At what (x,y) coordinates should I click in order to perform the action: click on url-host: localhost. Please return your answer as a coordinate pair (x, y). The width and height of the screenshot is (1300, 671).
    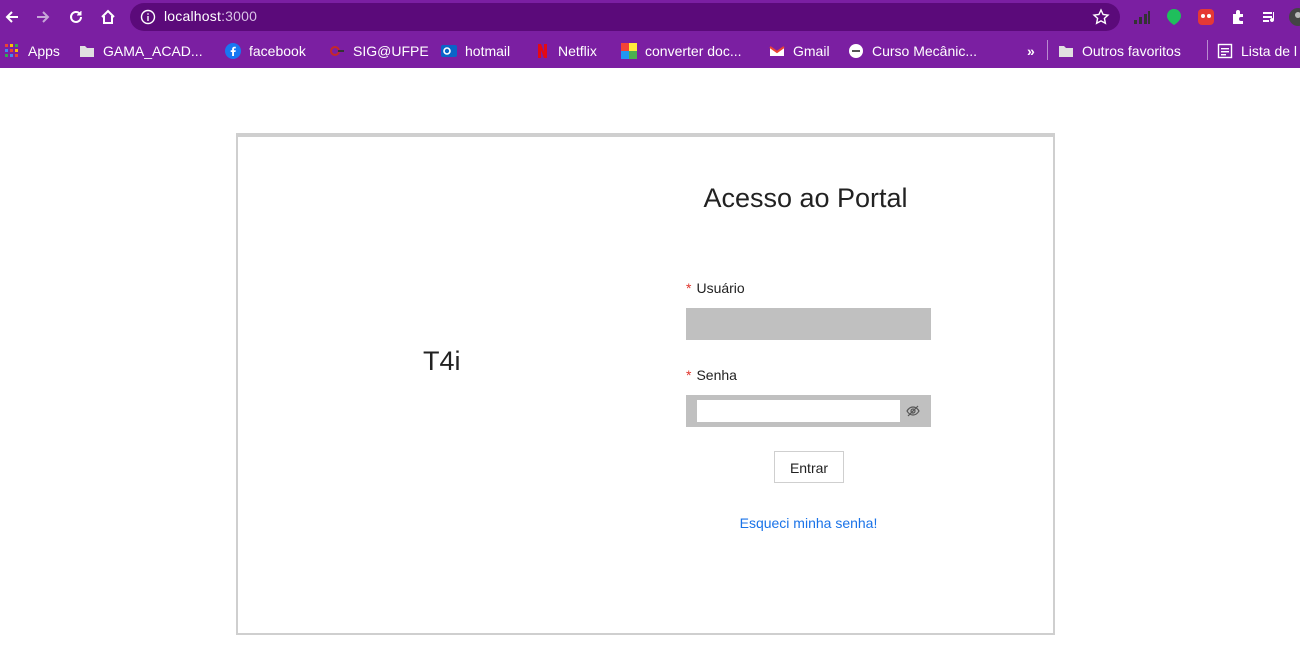
    Looking at the image, I should click on (193, 16).